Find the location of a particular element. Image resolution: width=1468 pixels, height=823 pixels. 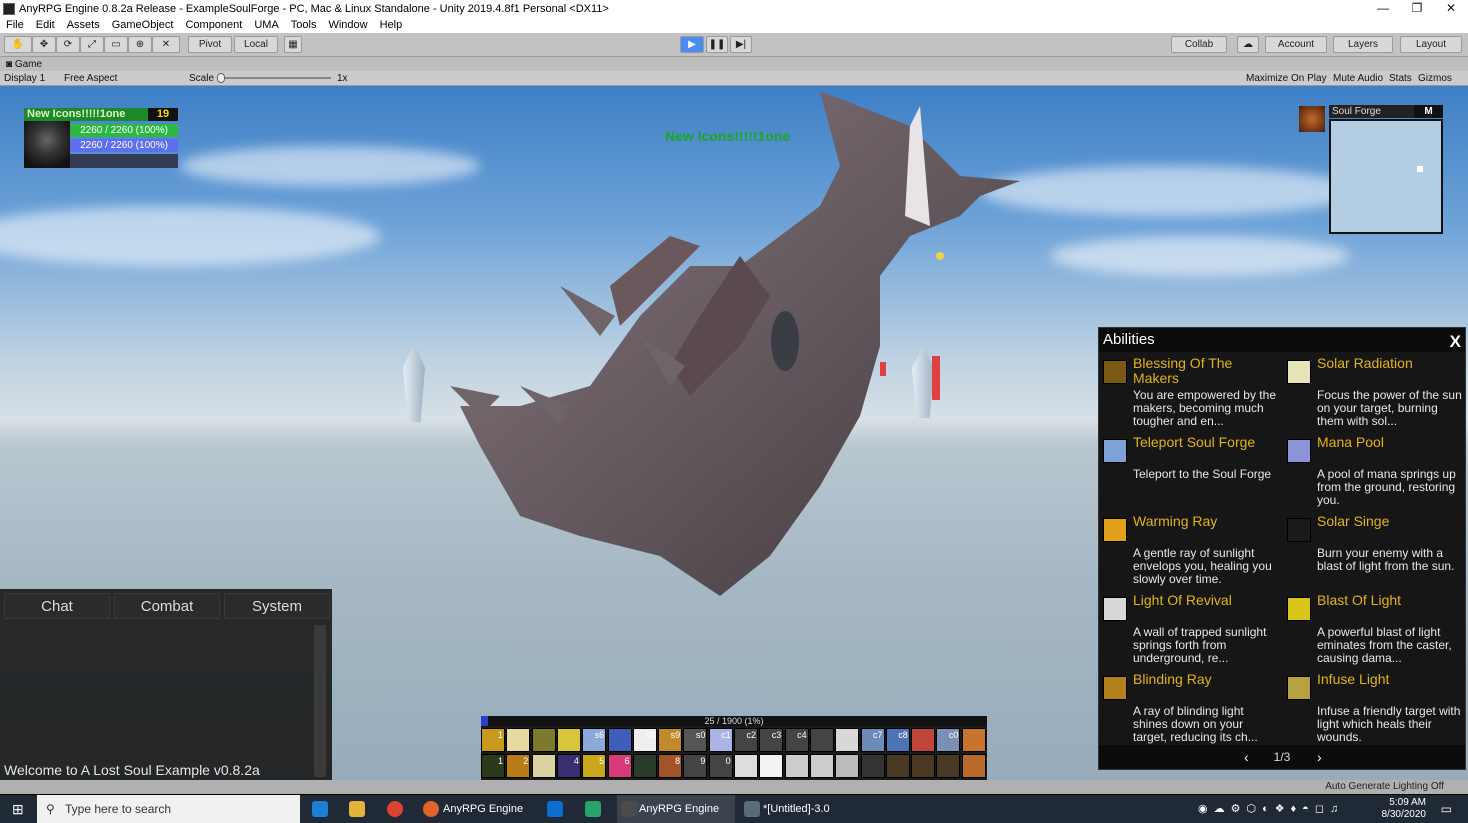

tab-system: System is located at coordinates (277, 606).